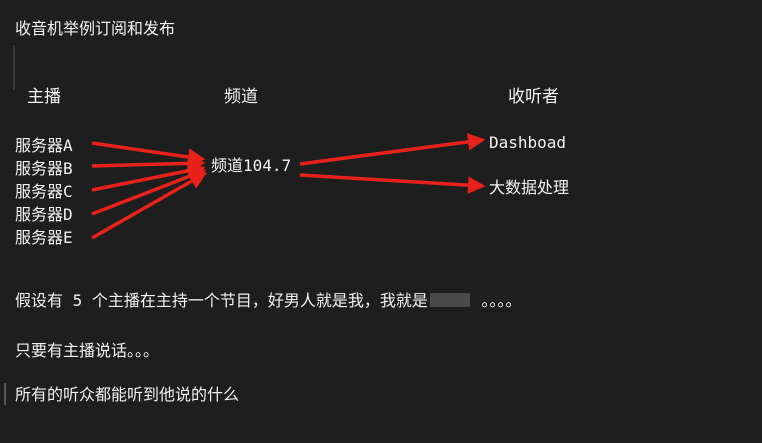 Image resolution: width=762 pixels, height=443 pixels. What do you see at coordinates (496, 300) in the screenshot?
I see `paragraph-1-ellipsis: 。。。。` at bounding box center [496, 300].